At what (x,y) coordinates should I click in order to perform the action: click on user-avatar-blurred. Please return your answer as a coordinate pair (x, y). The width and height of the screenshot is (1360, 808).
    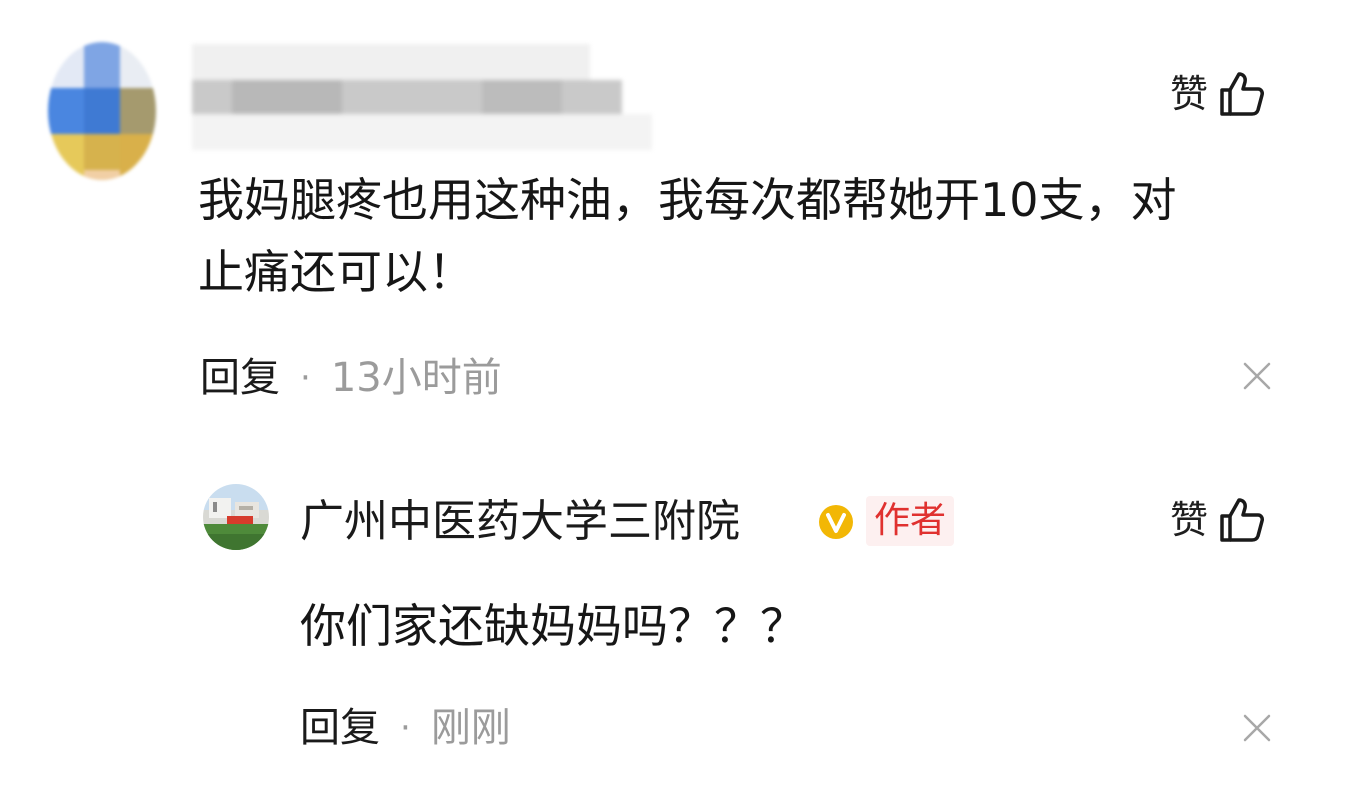
    Looking at the image, I should click on (102, 111).